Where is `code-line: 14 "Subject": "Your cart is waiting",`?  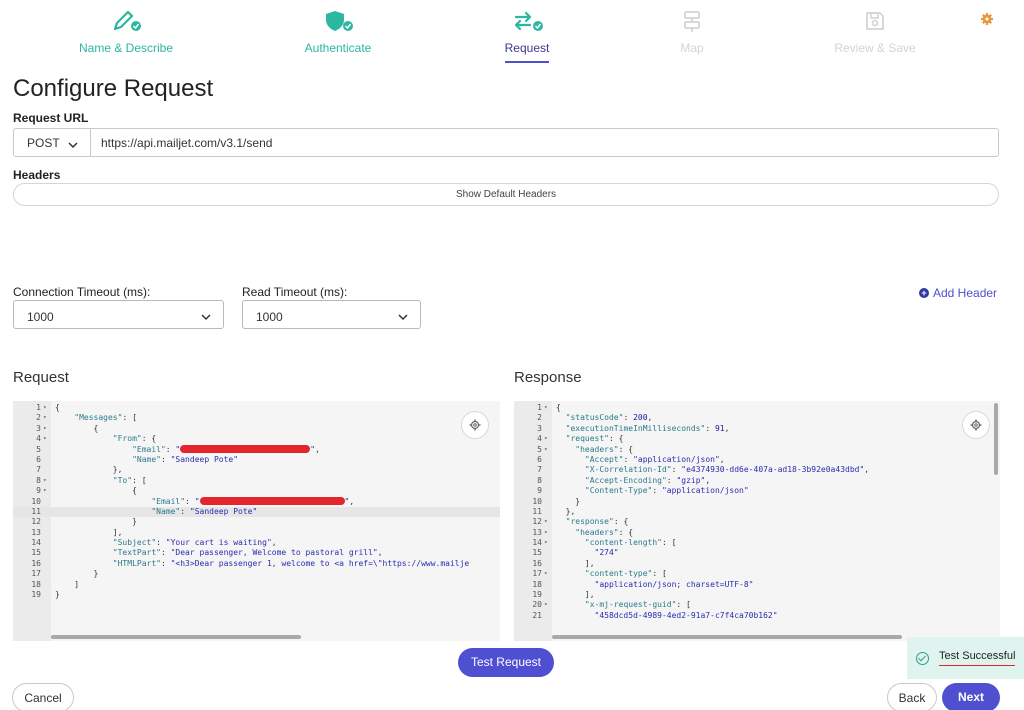 code-line: 14 "Subject": "Your cart is waiting", is located at coordinates (256, 543).